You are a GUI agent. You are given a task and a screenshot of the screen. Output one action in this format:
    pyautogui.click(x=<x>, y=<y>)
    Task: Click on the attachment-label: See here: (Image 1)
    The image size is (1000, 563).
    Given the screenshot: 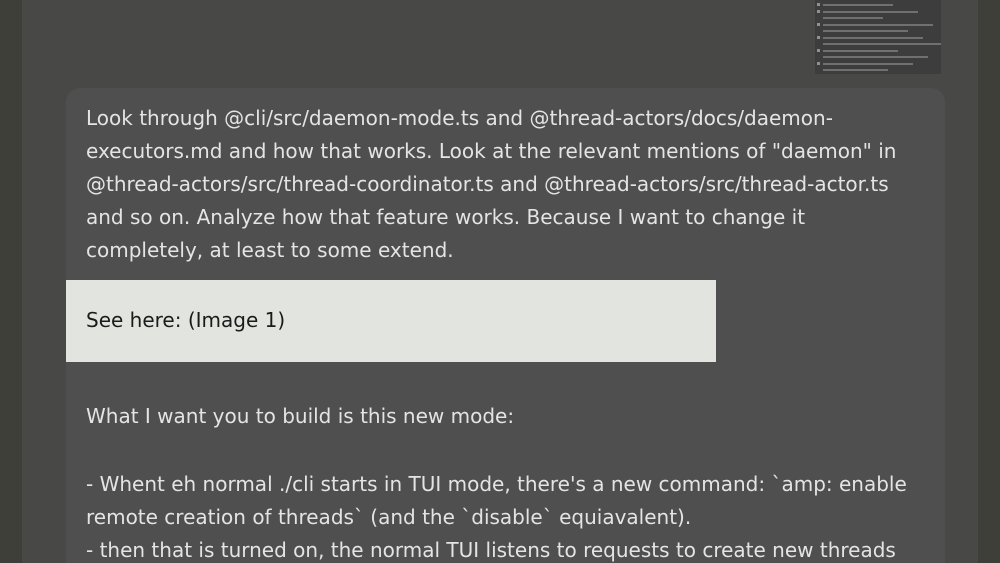 What is the action you would take?
    pyautogui.click(x=186, y=320)
    